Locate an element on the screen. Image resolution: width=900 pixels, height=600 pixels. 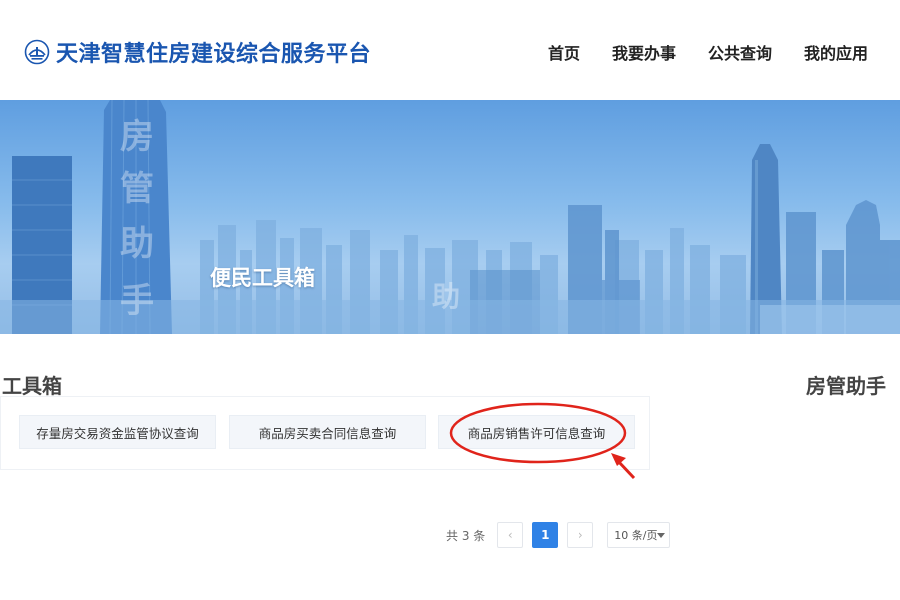
watermark-char-2: 管 is located at coordinates (137, 189).